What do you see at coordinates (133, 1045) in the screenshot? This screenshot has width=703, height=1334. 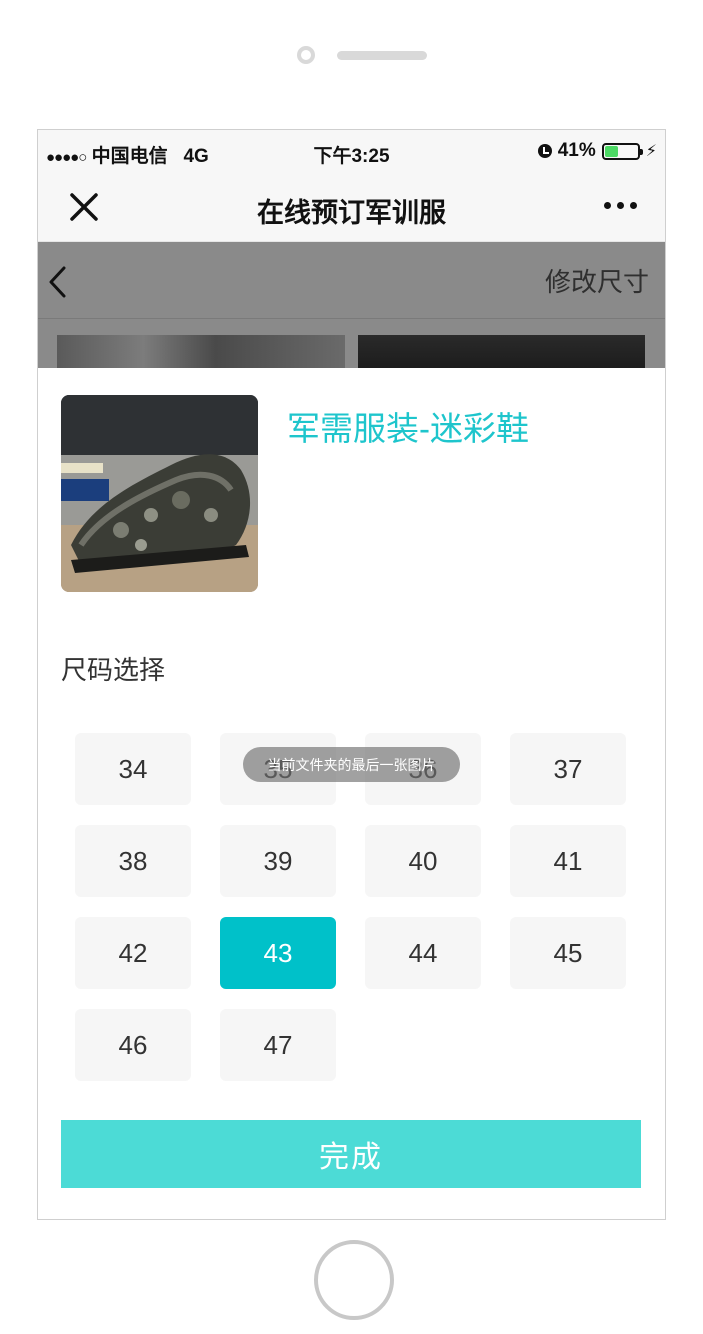 I see `size-option-46: 46` at bounding box center [133, 1045].